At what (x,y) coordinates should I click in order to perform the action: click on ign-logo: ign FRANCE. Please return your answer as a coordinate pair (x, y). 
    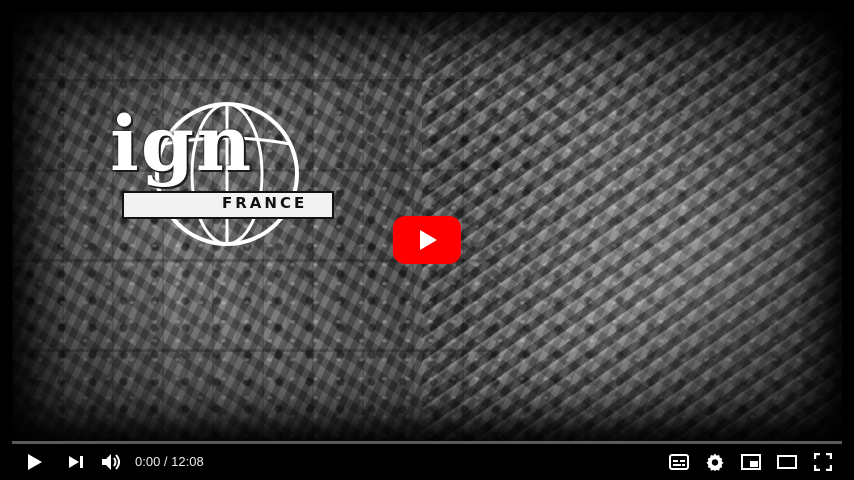
    Looking at the image, I should click on (230, 179).